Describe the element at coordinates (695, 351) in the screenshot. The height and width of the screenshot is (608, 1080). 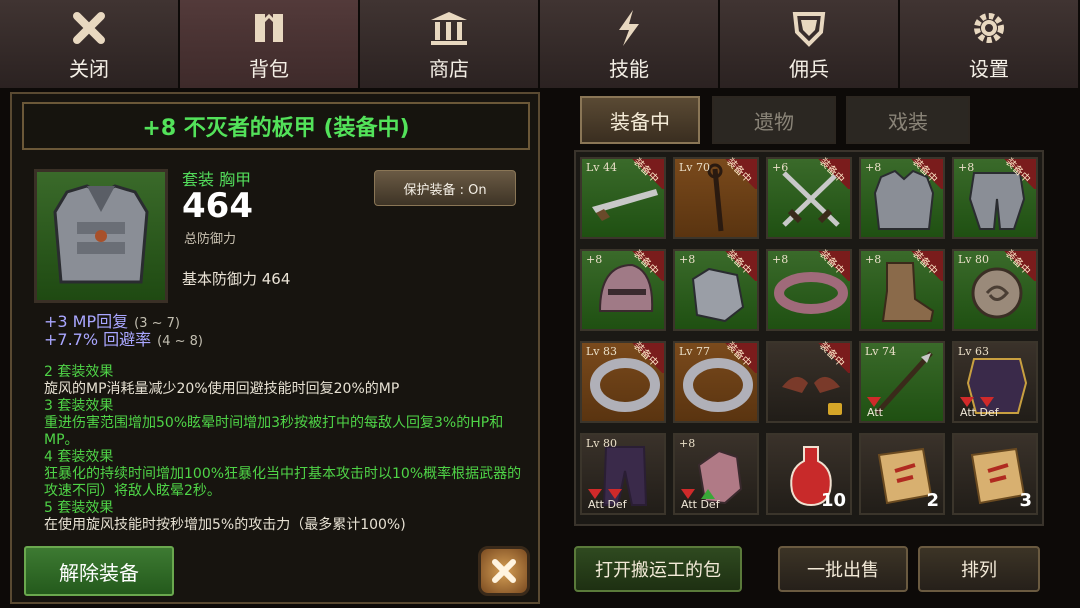
I see `item-level: Lv 77` at that location.